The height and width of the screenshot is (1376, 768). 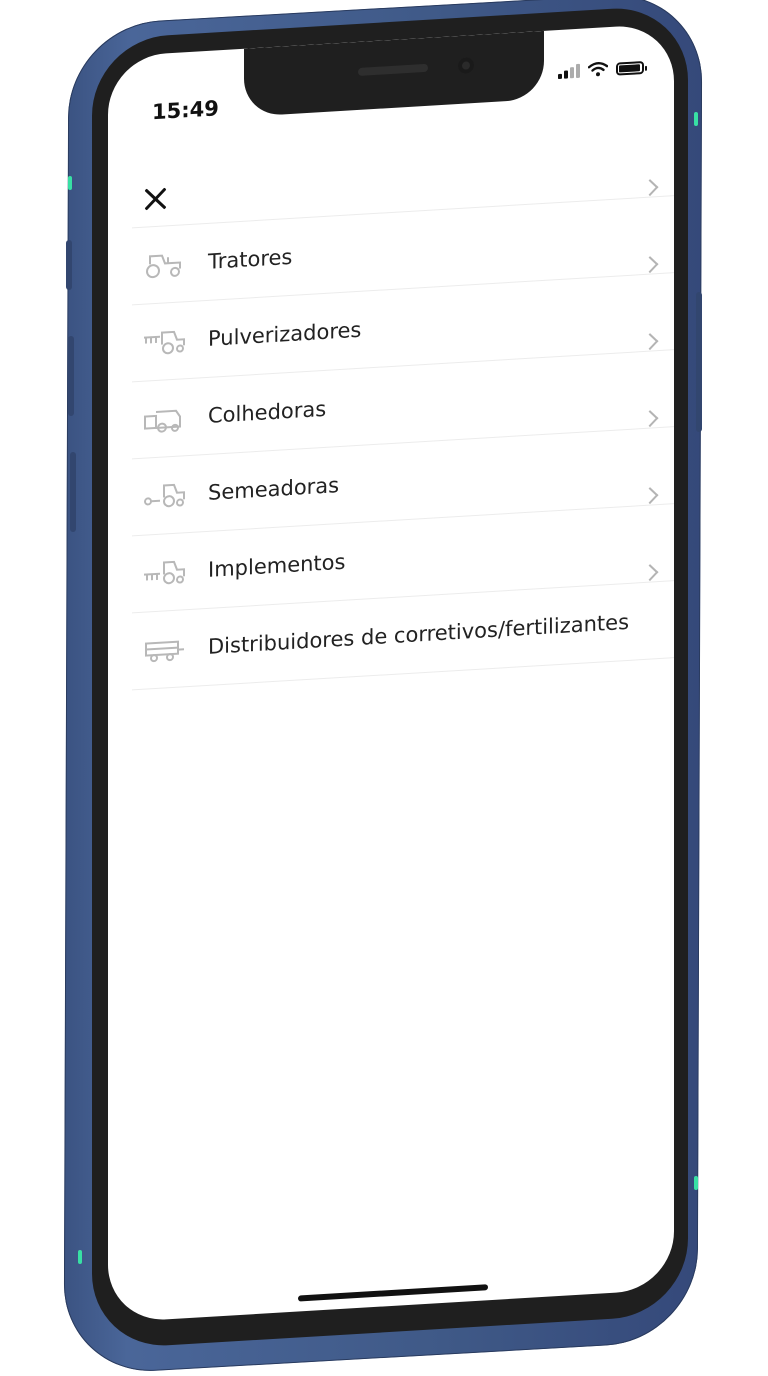 I want to click on menu-item-label: Colhedoras, so click(x=267, y=412).